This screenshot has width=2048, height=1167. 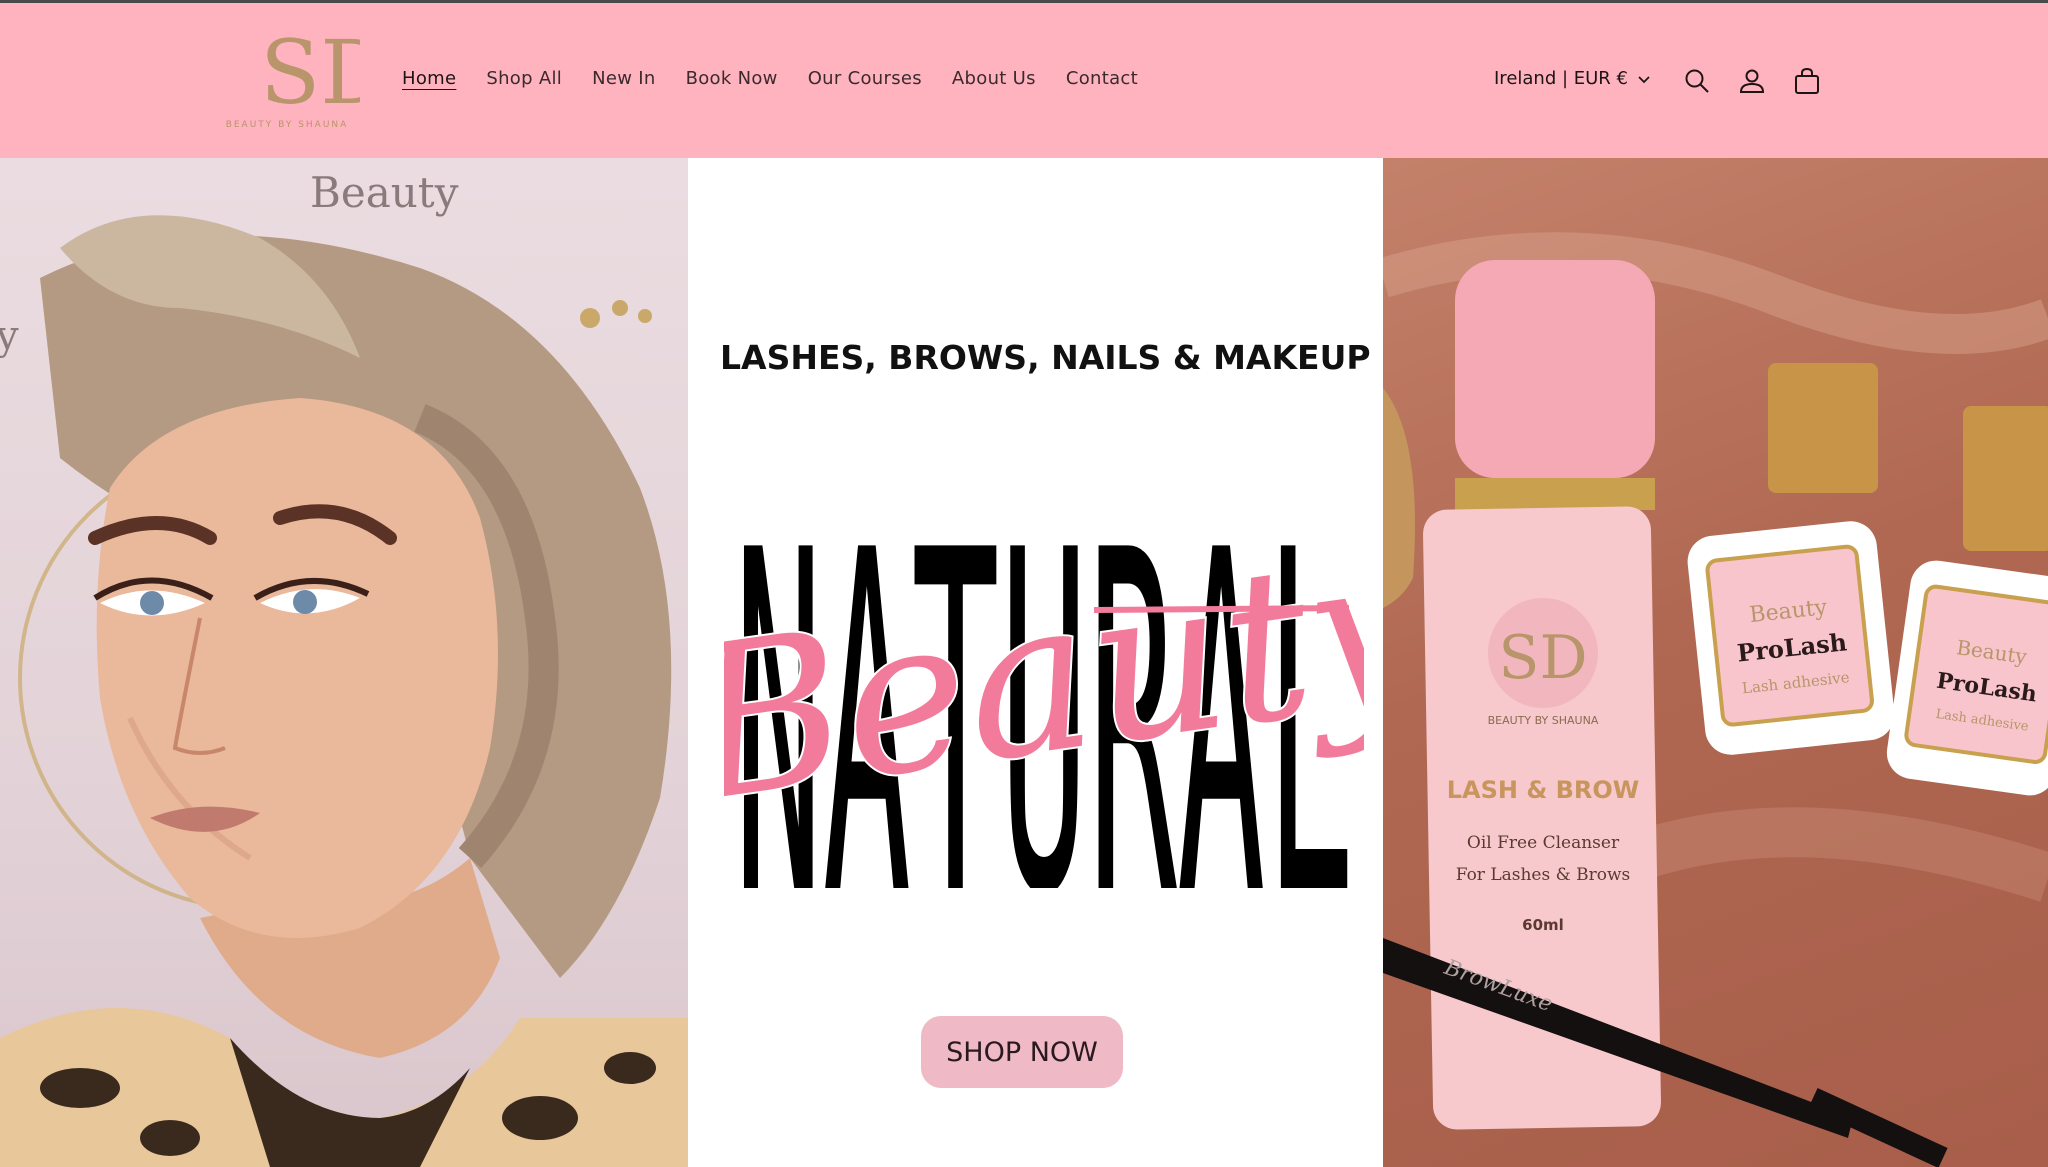 I want to click on bottle-volume: 60ml, so click(x=1543, y=925).